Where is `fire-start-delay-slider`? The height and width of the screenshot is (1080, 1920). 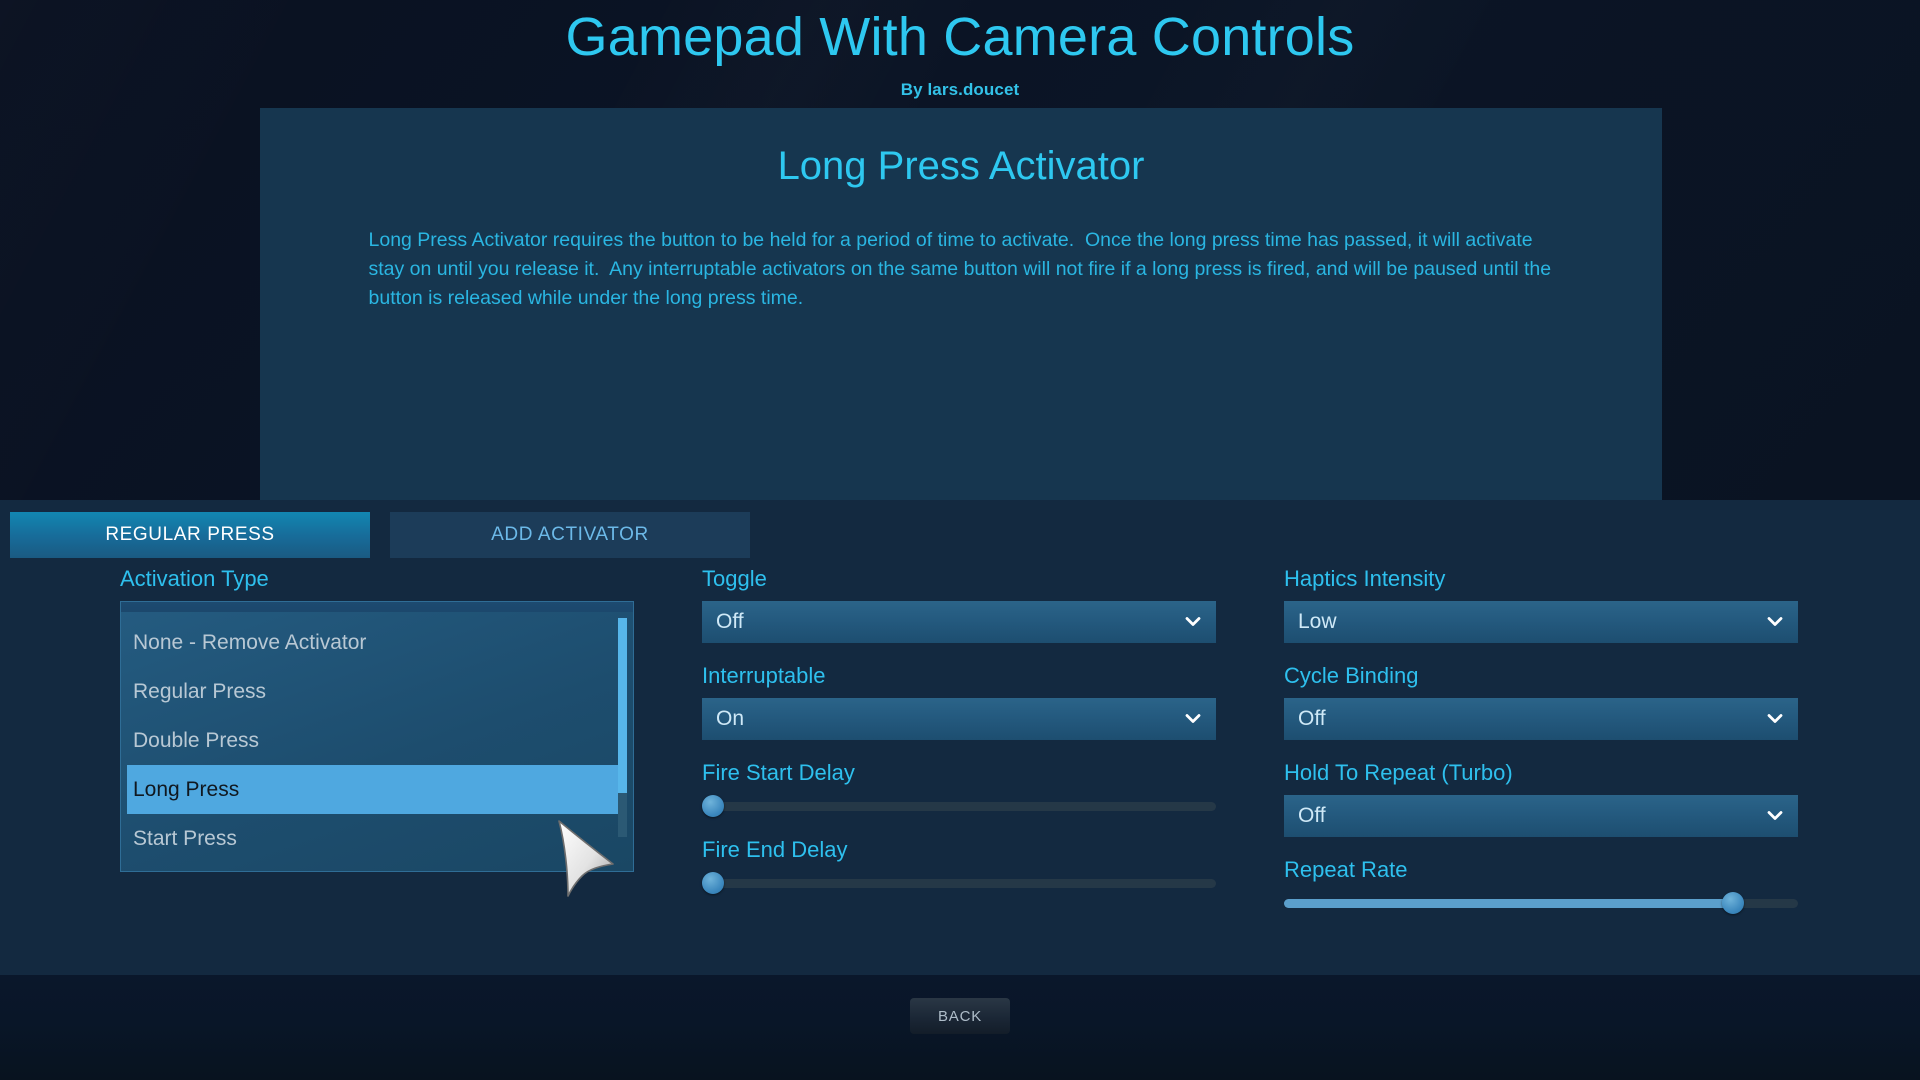 fire-start-delay-slider is located at coordinates (959, 806).